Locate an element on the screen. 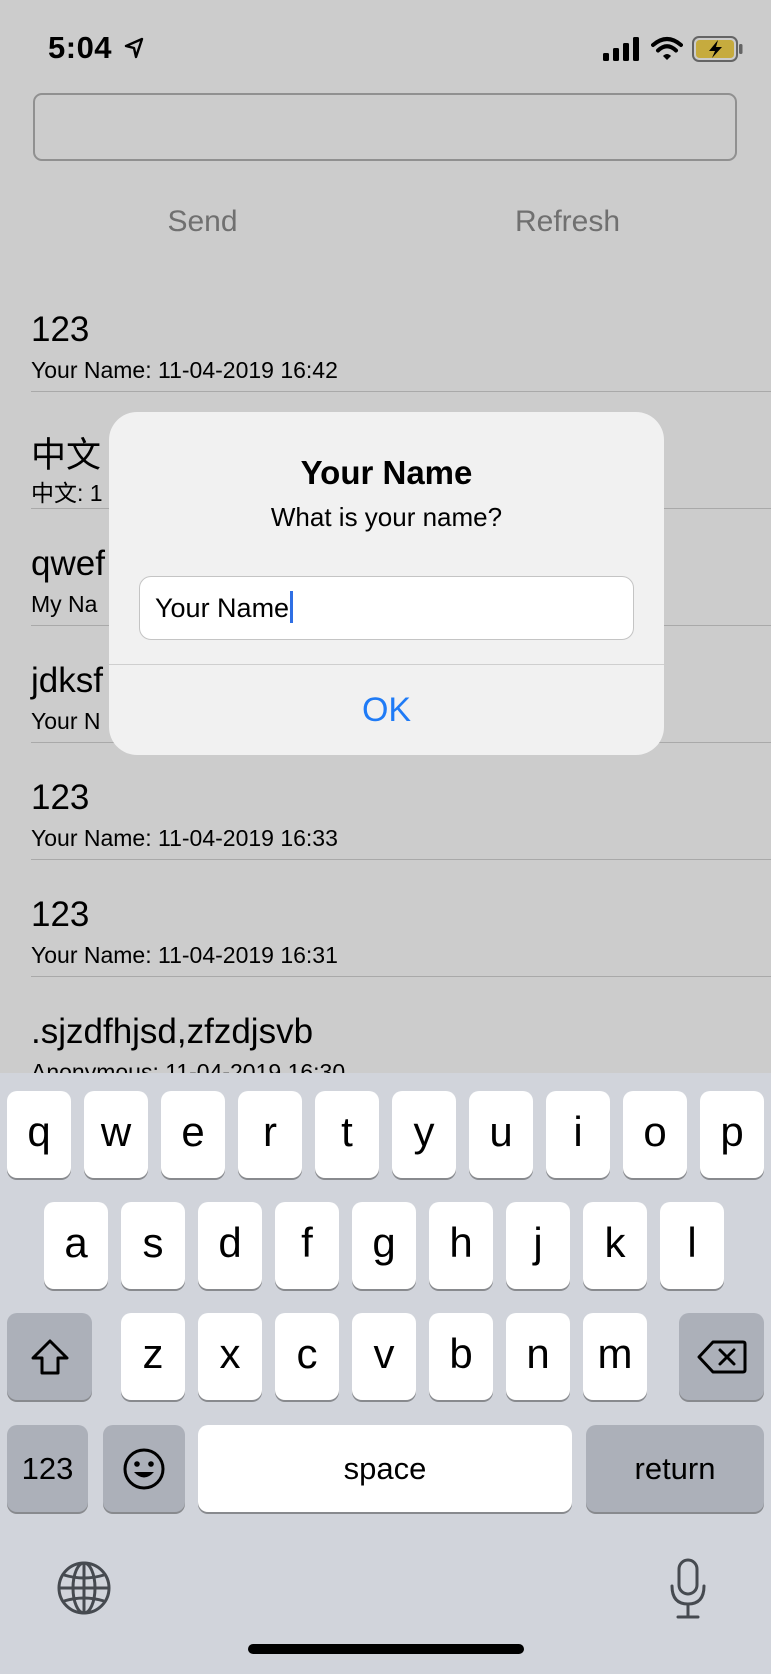 This screenshot has height=1674, width=771. key-d: d is located at coordinates (230, 1245).